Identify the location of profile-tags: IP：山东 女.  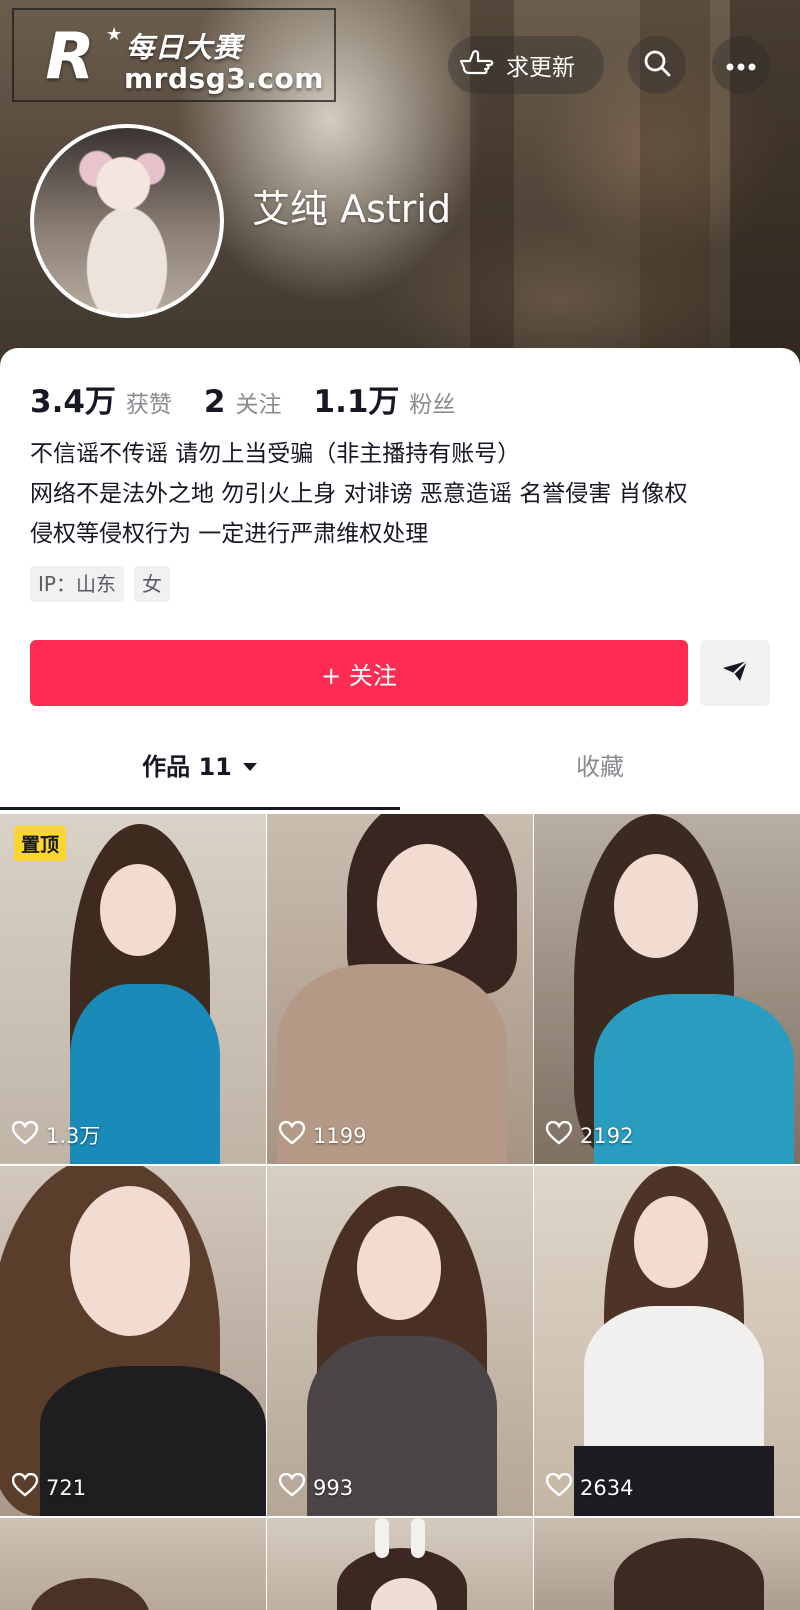
(100, 584).